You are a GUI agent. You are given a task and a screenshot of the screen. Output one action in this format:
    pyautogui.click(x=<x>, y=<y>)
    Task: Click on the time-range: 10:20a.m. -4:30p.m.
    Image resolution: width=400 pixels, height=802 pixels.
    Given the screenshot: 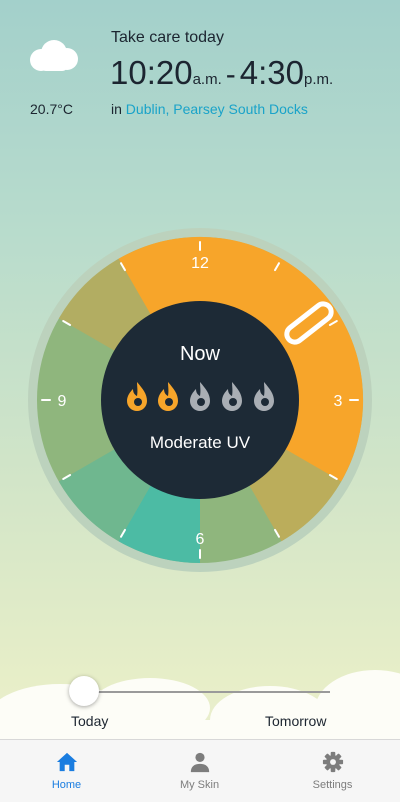 What is the action you would take?
    pyautogui.click(x=221, y=73)
    